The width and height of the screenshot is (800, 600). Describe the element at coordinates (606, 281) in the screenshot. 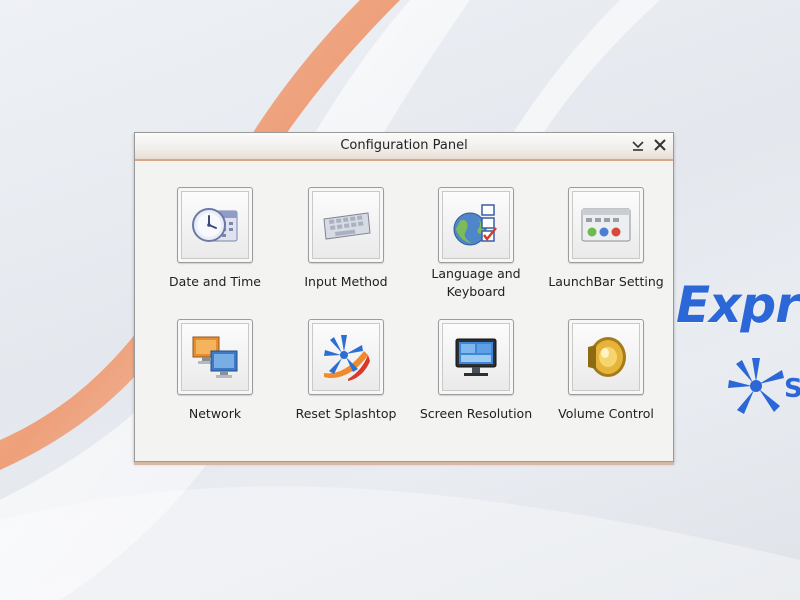

I see `launchbar-setting-label: LaunchBar Setting` at that location.